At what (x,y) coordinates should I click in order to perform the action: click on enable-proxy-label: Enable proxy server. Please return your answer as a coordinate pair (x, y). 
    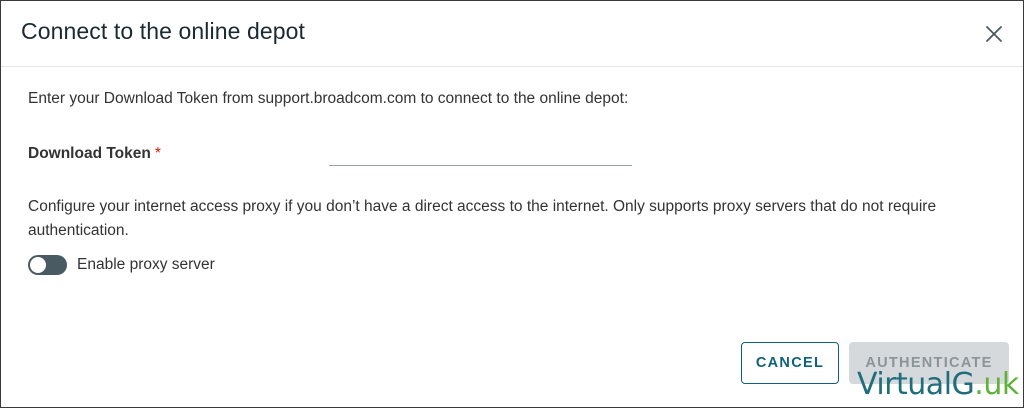
    Looking at the image, I should click on (146, 264).